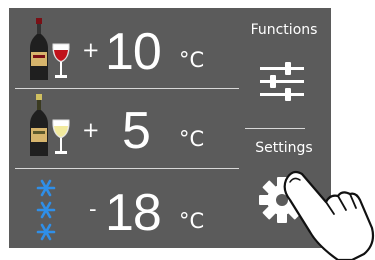 The image size is (375, 260). I want to click on functions-label: Functions, so click(284, 30).